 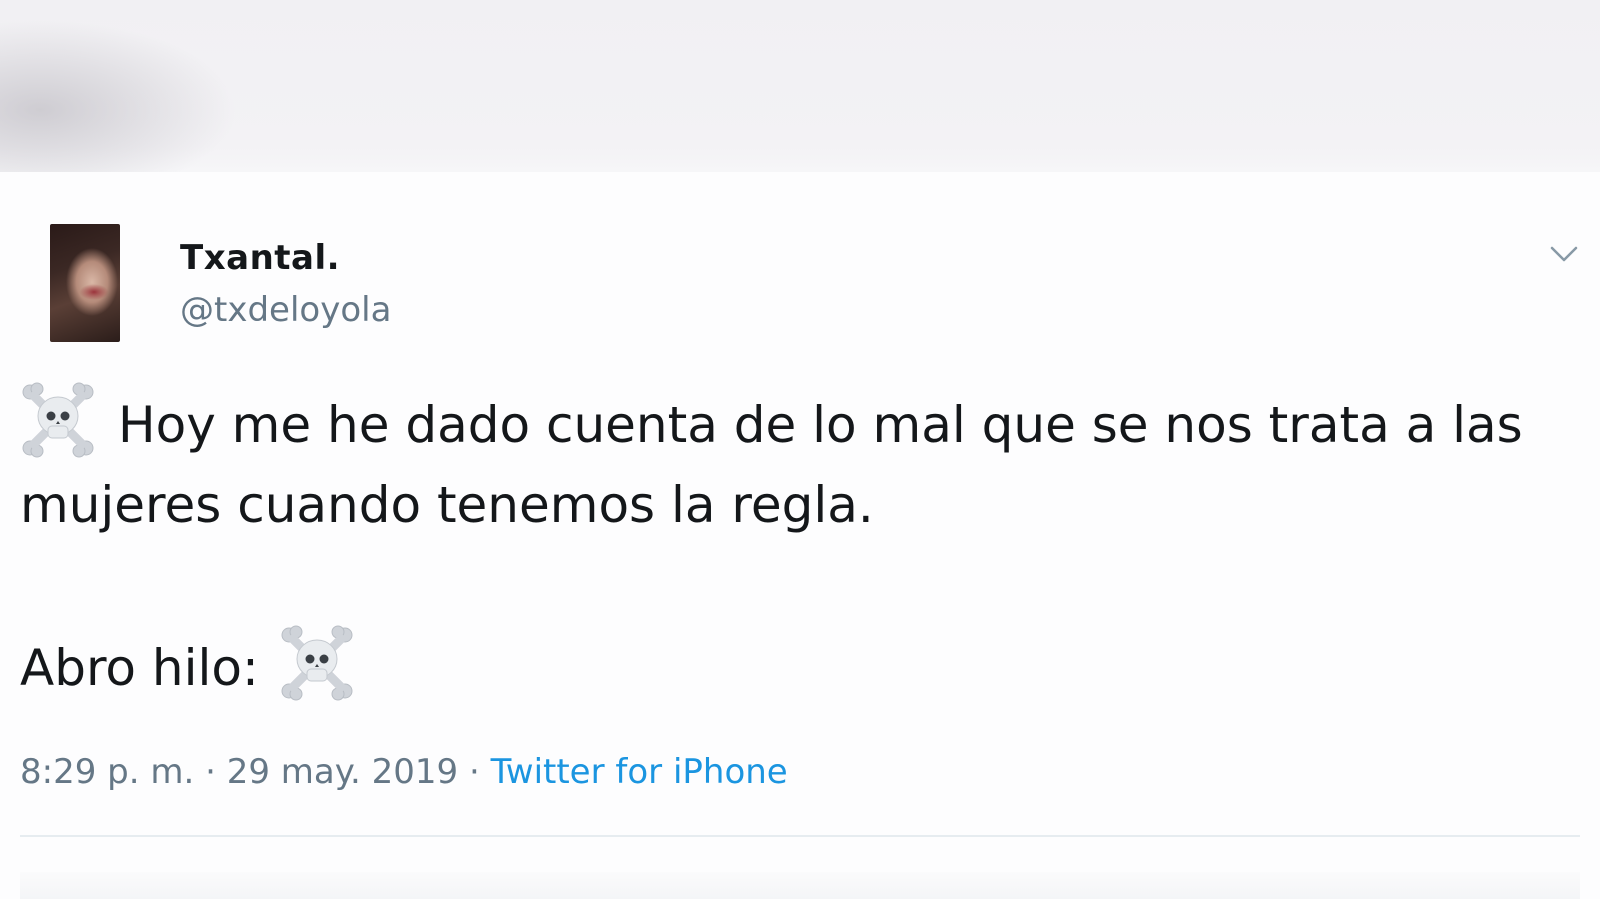 I want to click on tweet-text-line2: Abro hilo:, so click(x=139, y=668).